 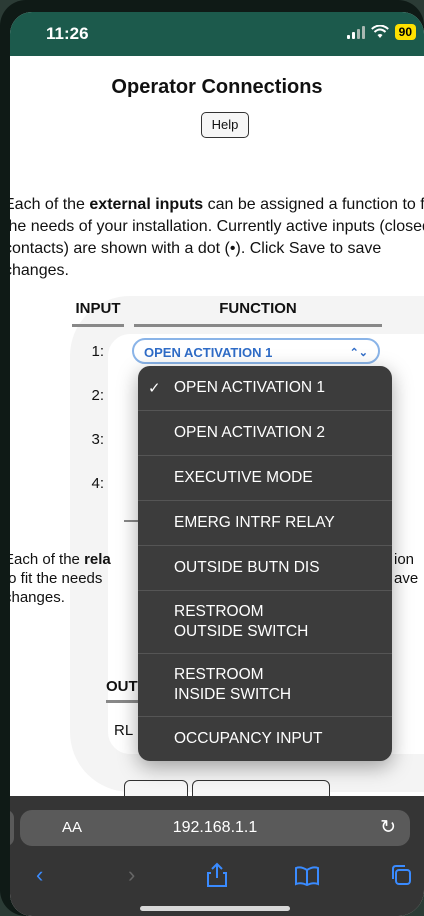 I want to click on dropdown-option: RESTROOM INSIDE SWITCH, so click(x=265, y=685).